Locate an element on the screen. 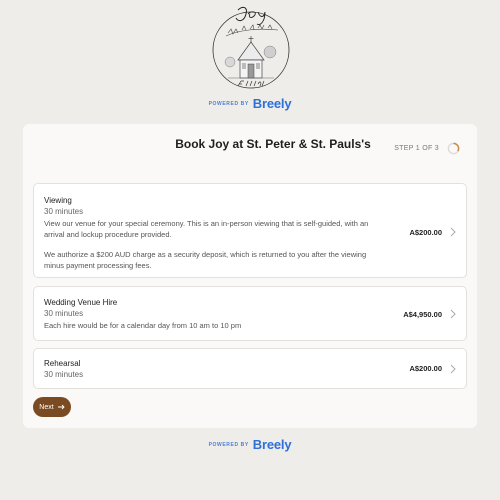 This screenshot has height=500, width=500. next-button: Next is located at coordinates (52, 407).